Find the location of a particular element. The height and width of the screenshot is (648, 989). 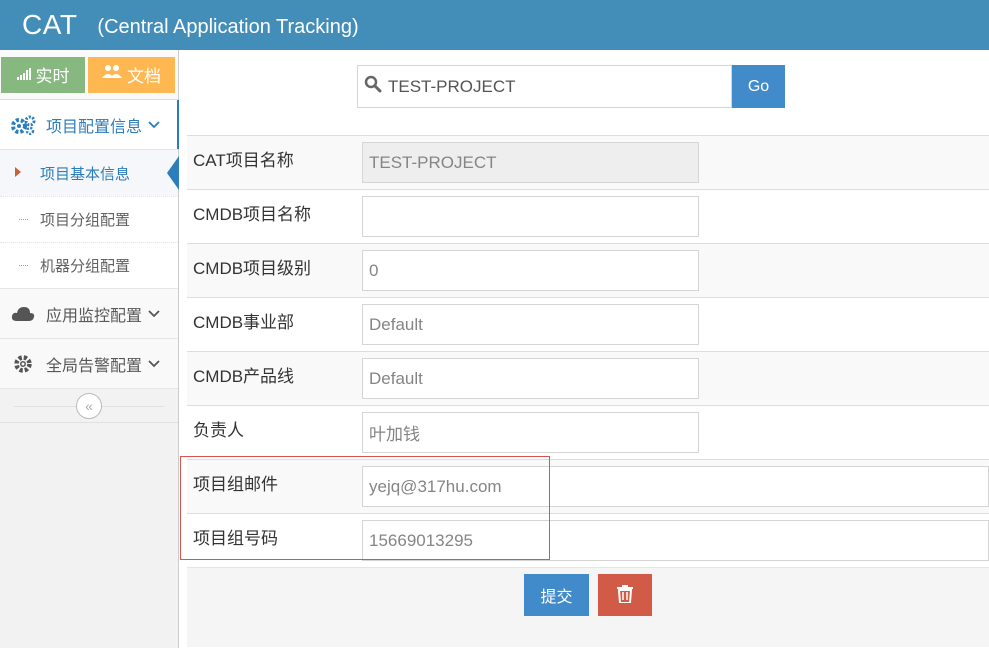

cmdb-project-level-field is located at coordinates (530, 270).